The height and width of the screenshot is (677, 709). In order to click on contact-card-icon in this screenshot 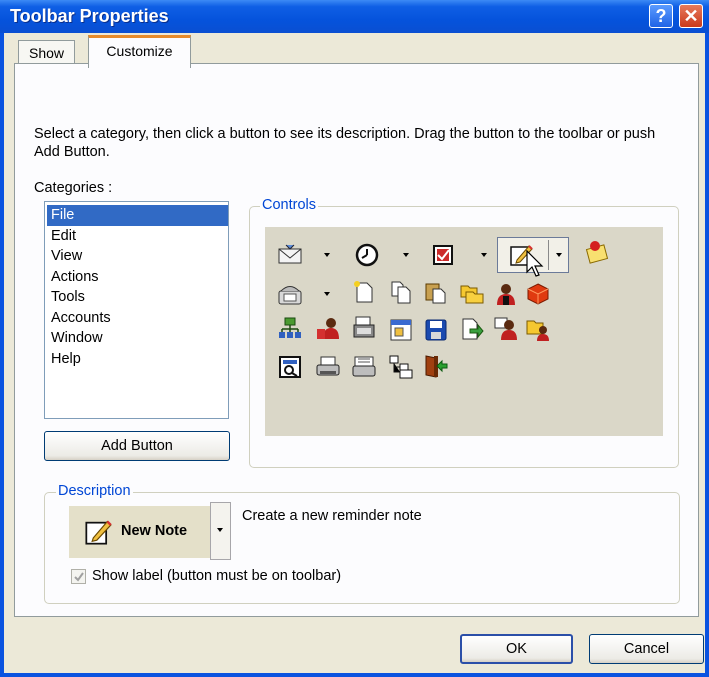, I will do `click(597, 252)`.